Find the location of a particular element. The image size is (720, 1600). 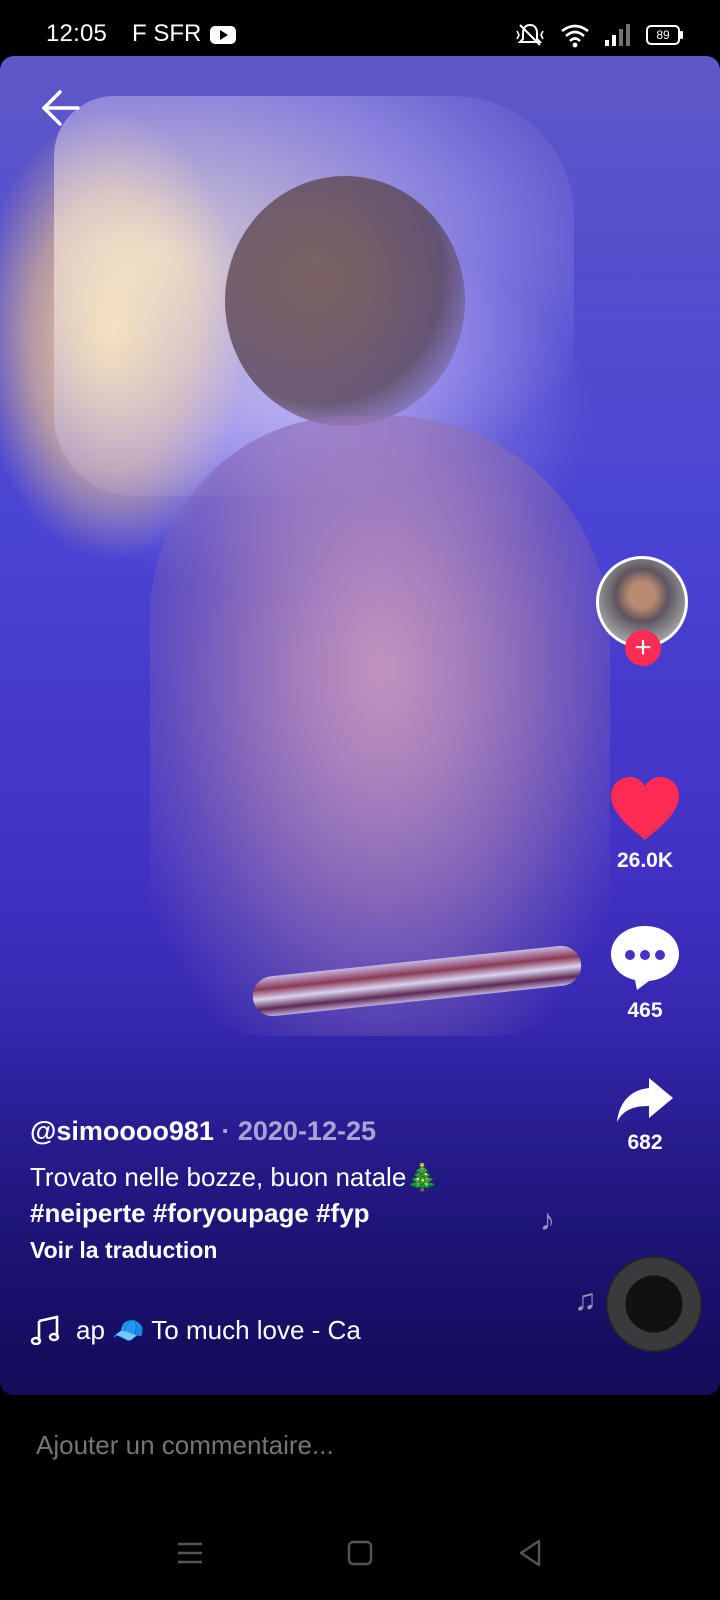

share-button: 682 is located at coordinates (645, 1115).